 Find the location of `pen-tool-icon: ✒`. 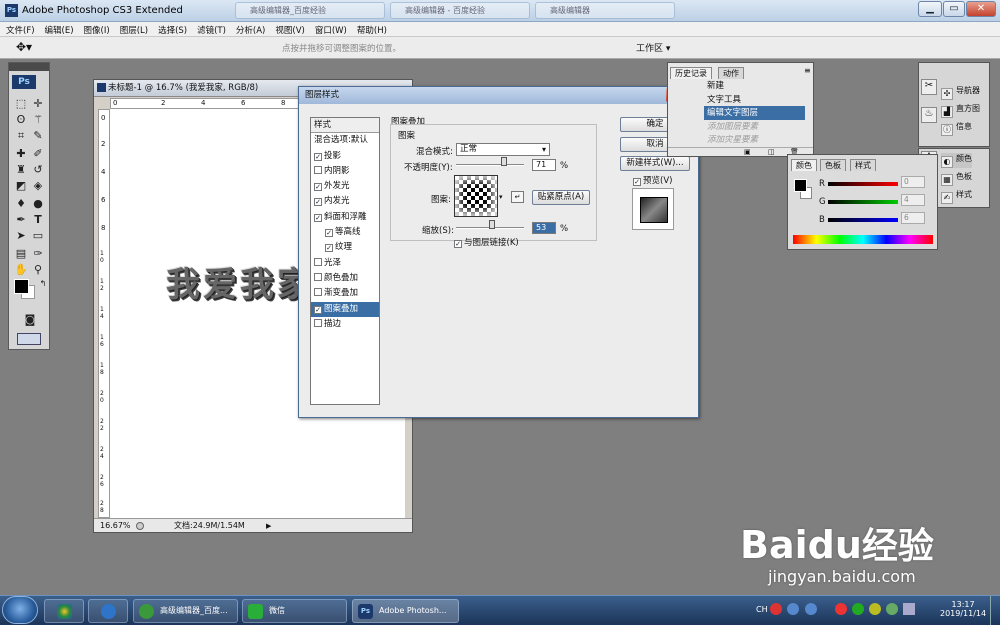

pen-tool-icon: ✒ is located at coordinates (21, 220).